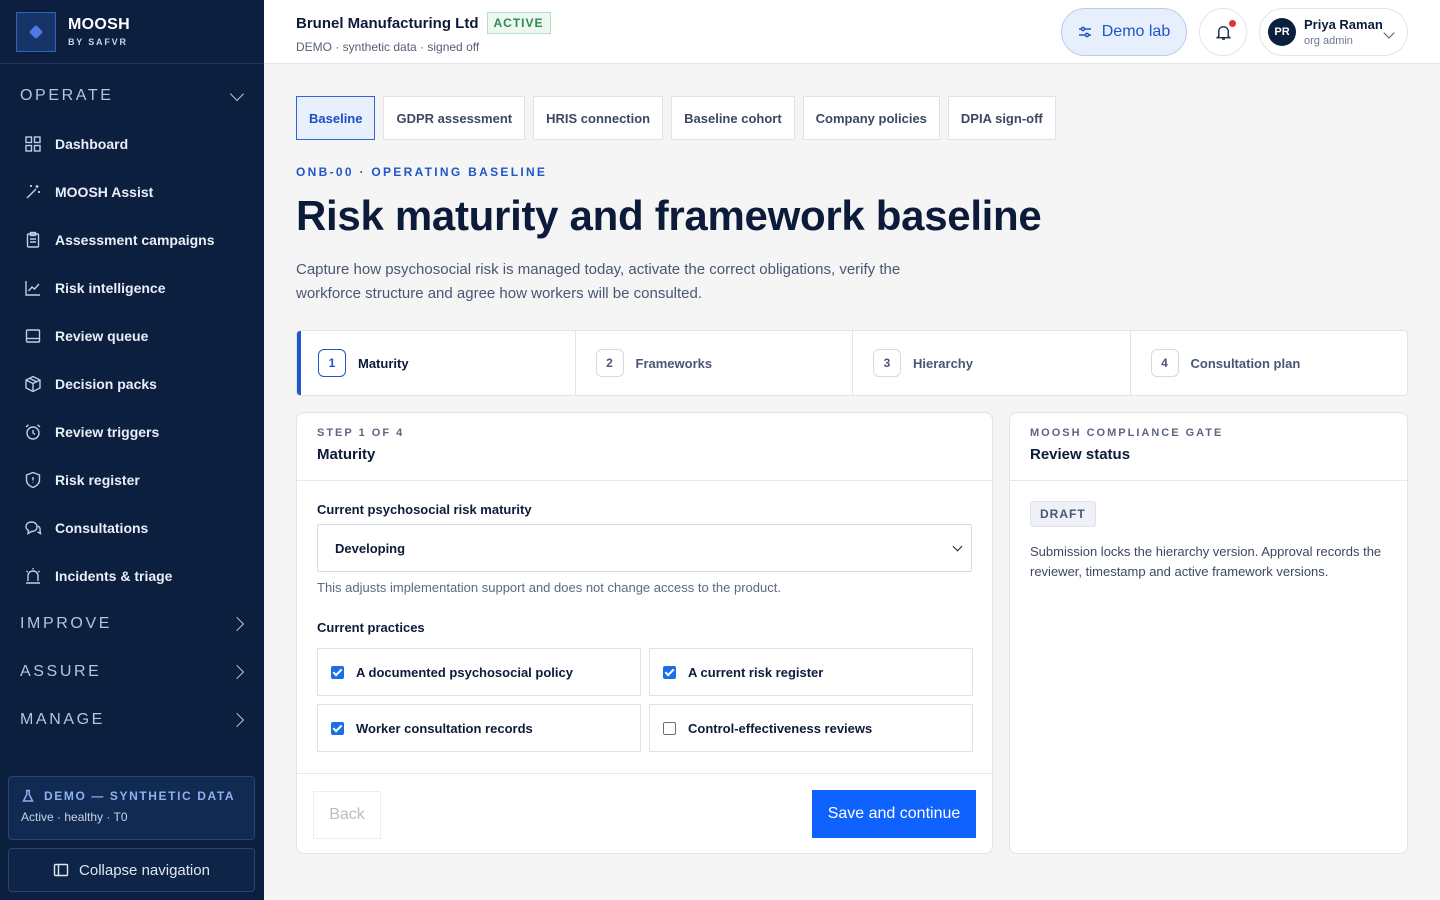 The width and height of the screenshot is (1440, 900). I want to click on sidebar-item-label: Dashboard, so click(92, 144).